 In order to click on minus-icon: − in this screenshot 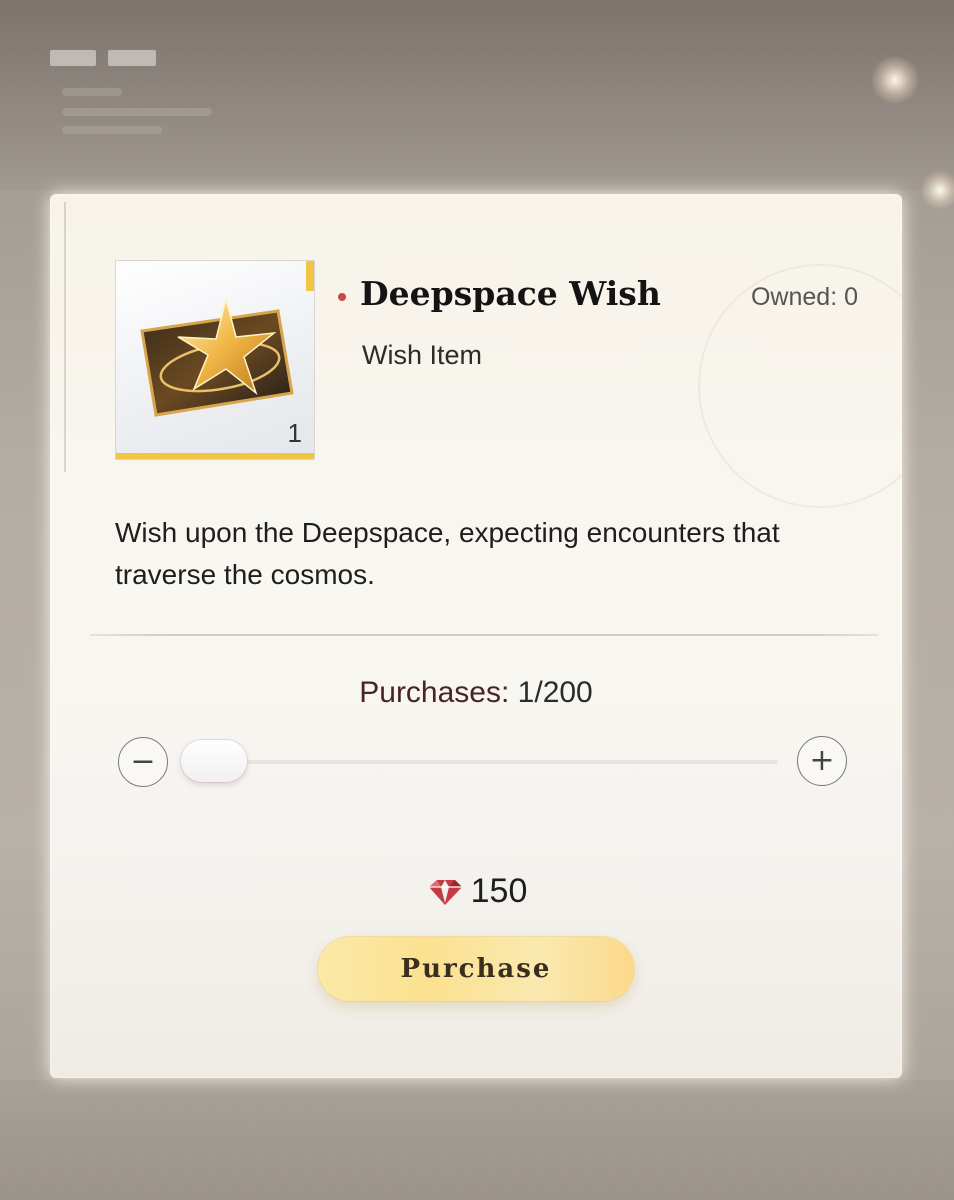, I will do `click(143, 761)`.